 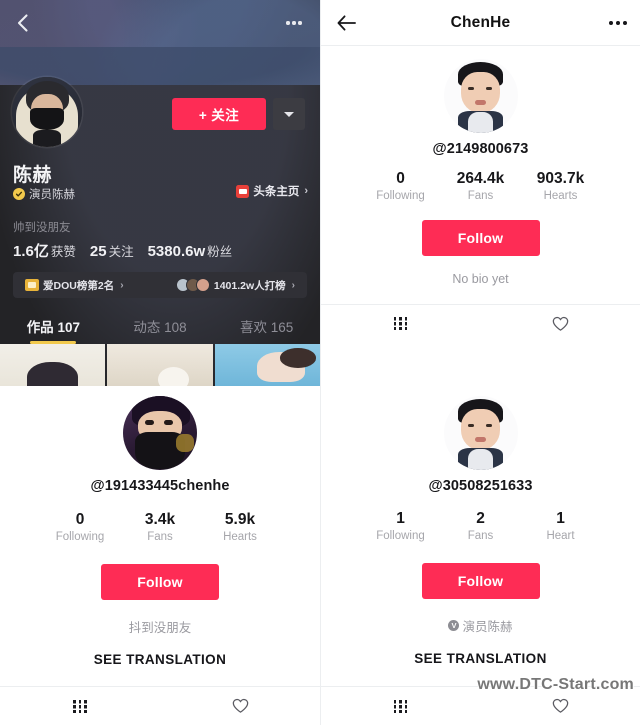 I want to click on rank-supporters-link: 1401.2w人打榜 ›, so click(x=235, y=285).